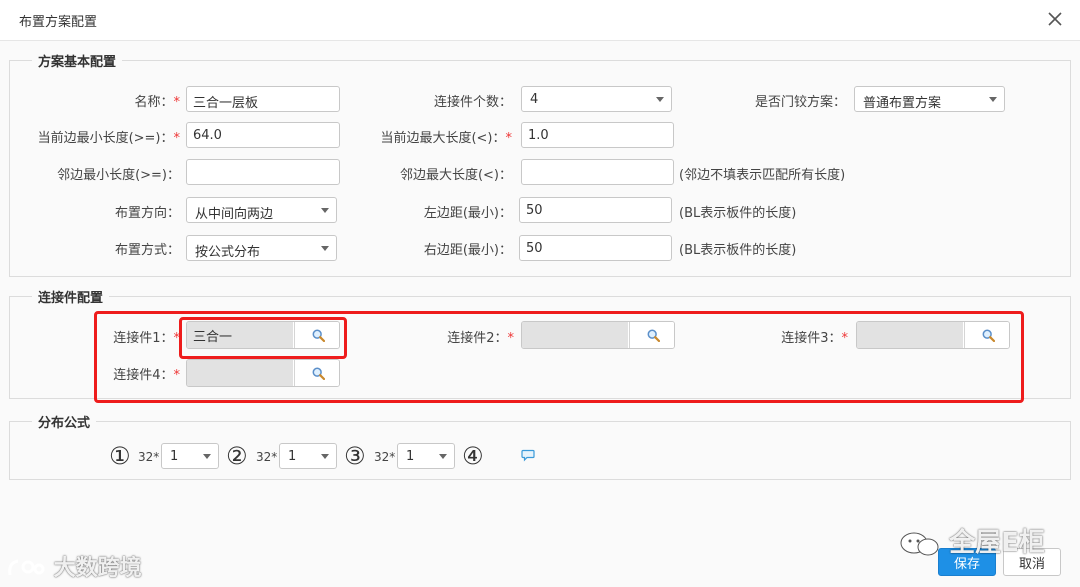 The height and width of the screenshot is (587, 1080). Describe the element at coordinates (228, 252) in the screenshot. I see `mode-value: 按公式分布` at that location.